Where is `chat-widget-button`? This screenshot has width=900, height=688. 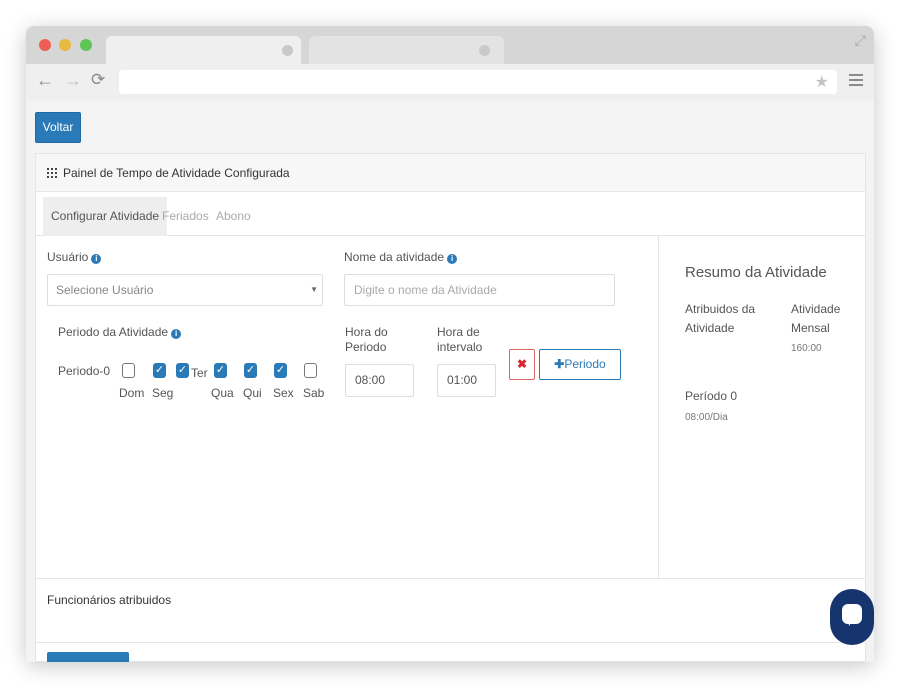 chat-widget-button is located at coordinates (852, 617).